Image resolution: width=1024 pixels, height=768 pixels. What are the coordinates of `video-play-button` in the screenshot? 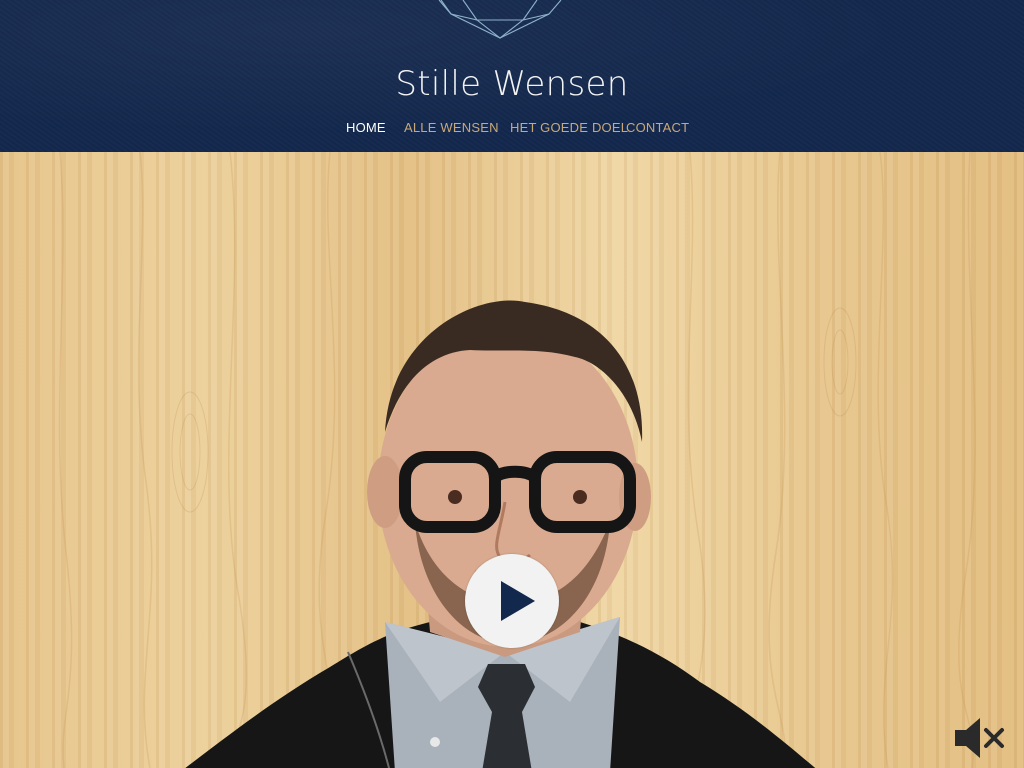 It's located at (512, 601).